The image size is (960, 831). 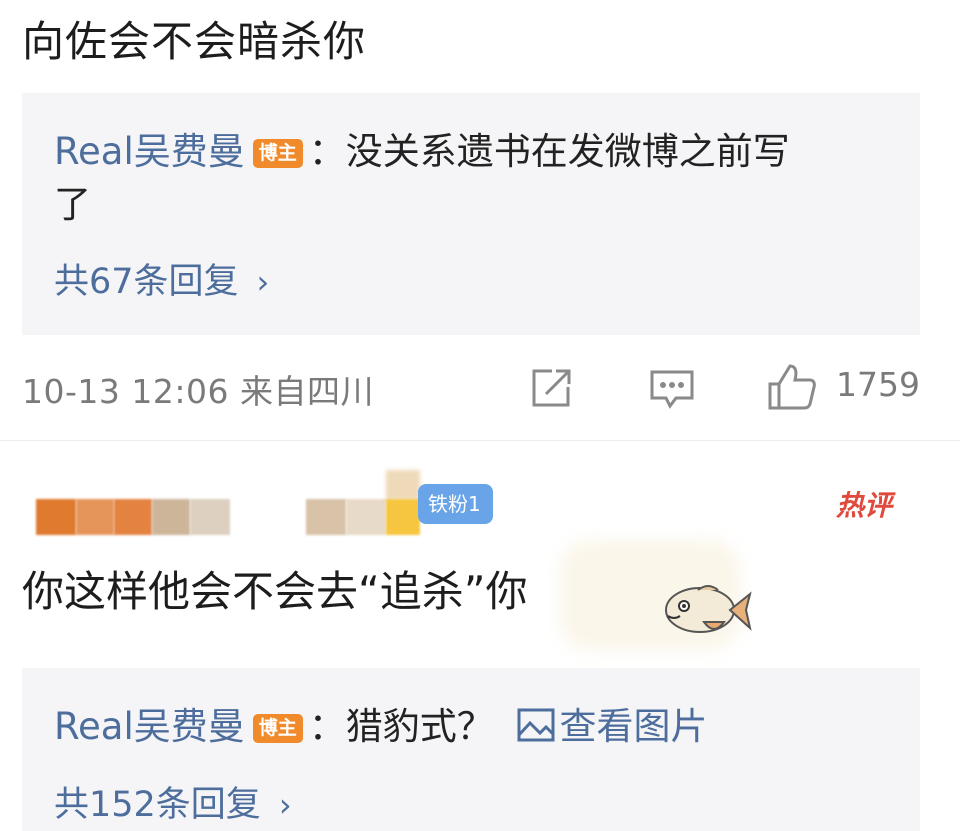 What do you see at coordinates (878, 384) in the screenshot?
I see `like-count: 1759` at bounding box center [878, 384].